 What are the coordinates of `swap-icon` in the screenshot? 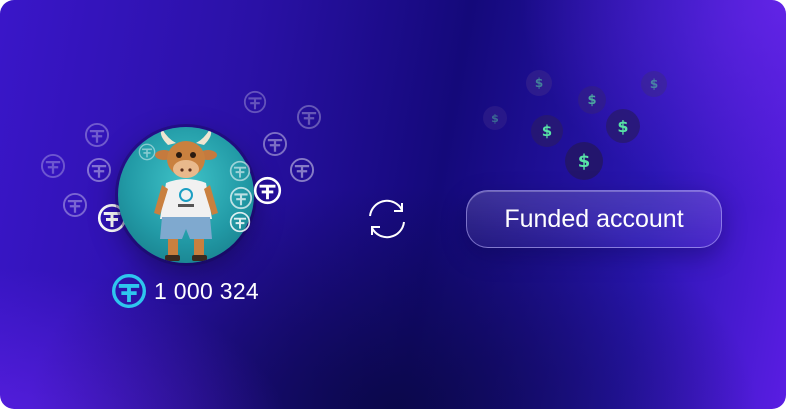 It's located at (387, 219).